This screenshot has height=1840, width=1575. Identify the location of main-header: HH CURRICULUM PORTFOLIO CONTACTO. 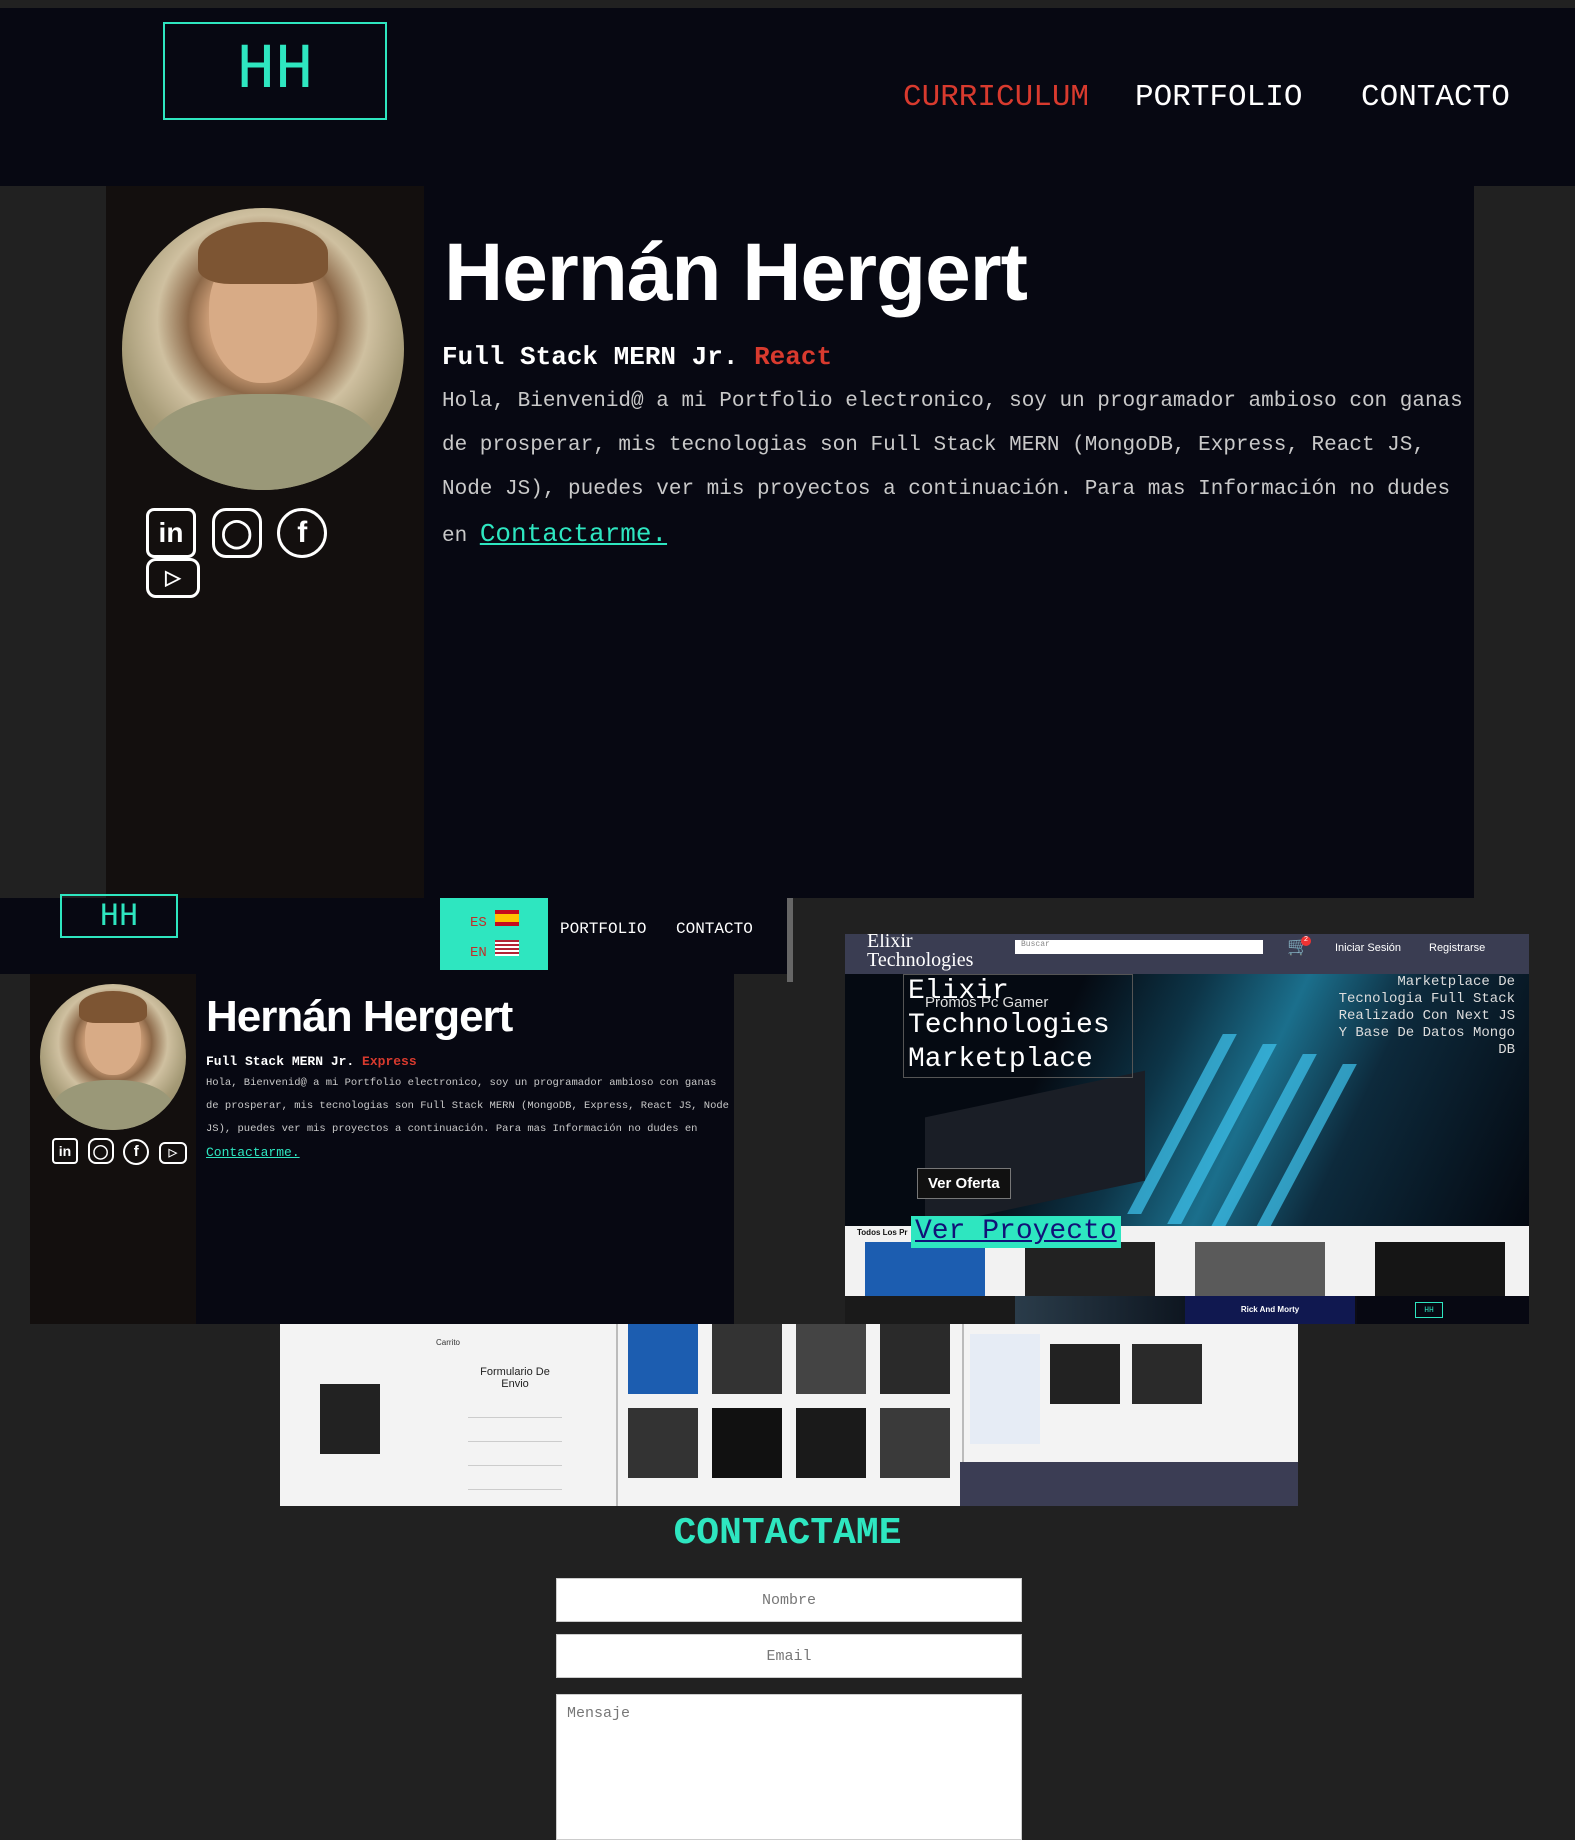
(787, 97).